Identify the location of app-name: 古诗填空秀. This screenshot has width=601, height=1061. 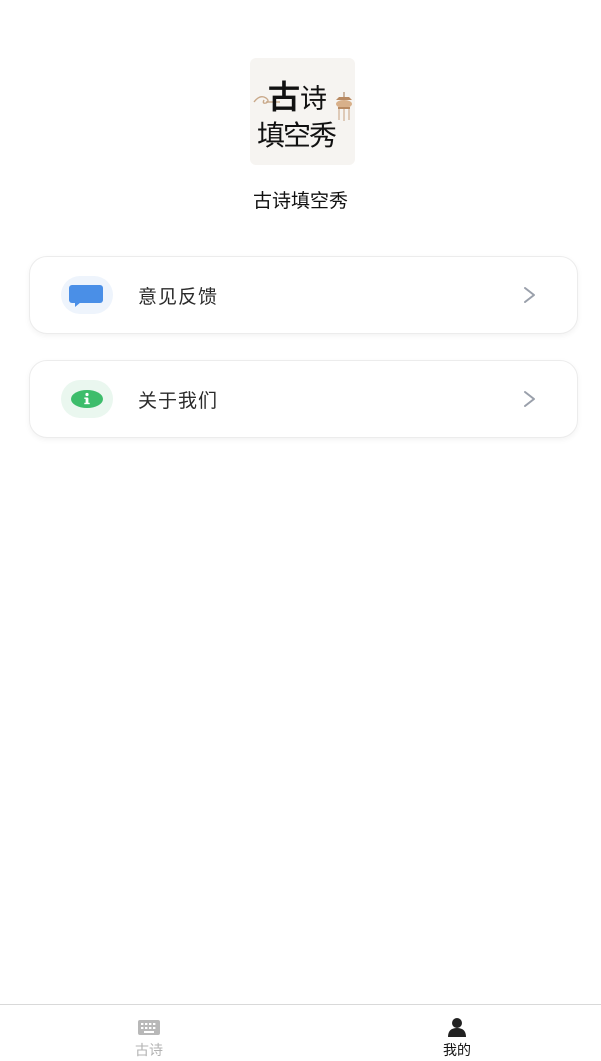
(300, 201).